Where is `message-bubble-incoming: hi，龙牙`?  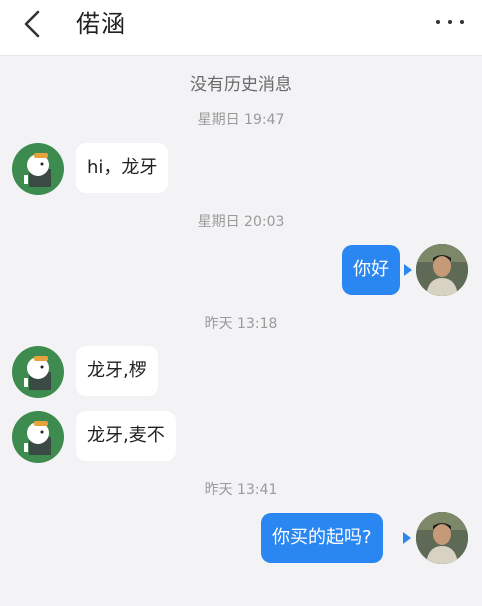
message-bubble-incoming: hi，龙牙 is located at coordinates (122, 168).